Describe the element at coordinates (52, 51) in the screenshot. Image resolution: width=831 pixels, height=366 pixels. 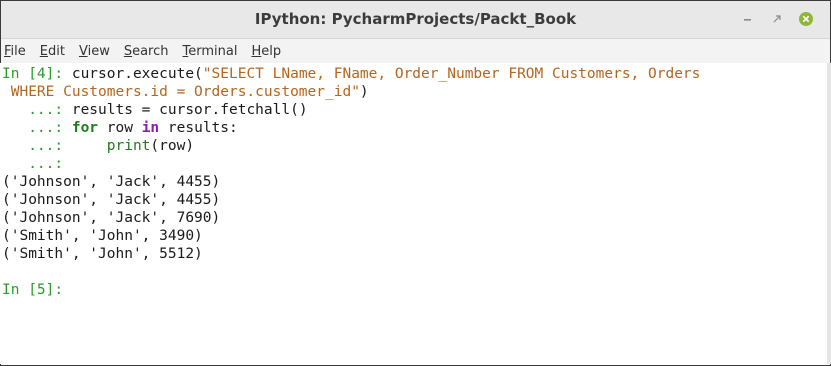
I see `menu-edit: Edit` at that location.